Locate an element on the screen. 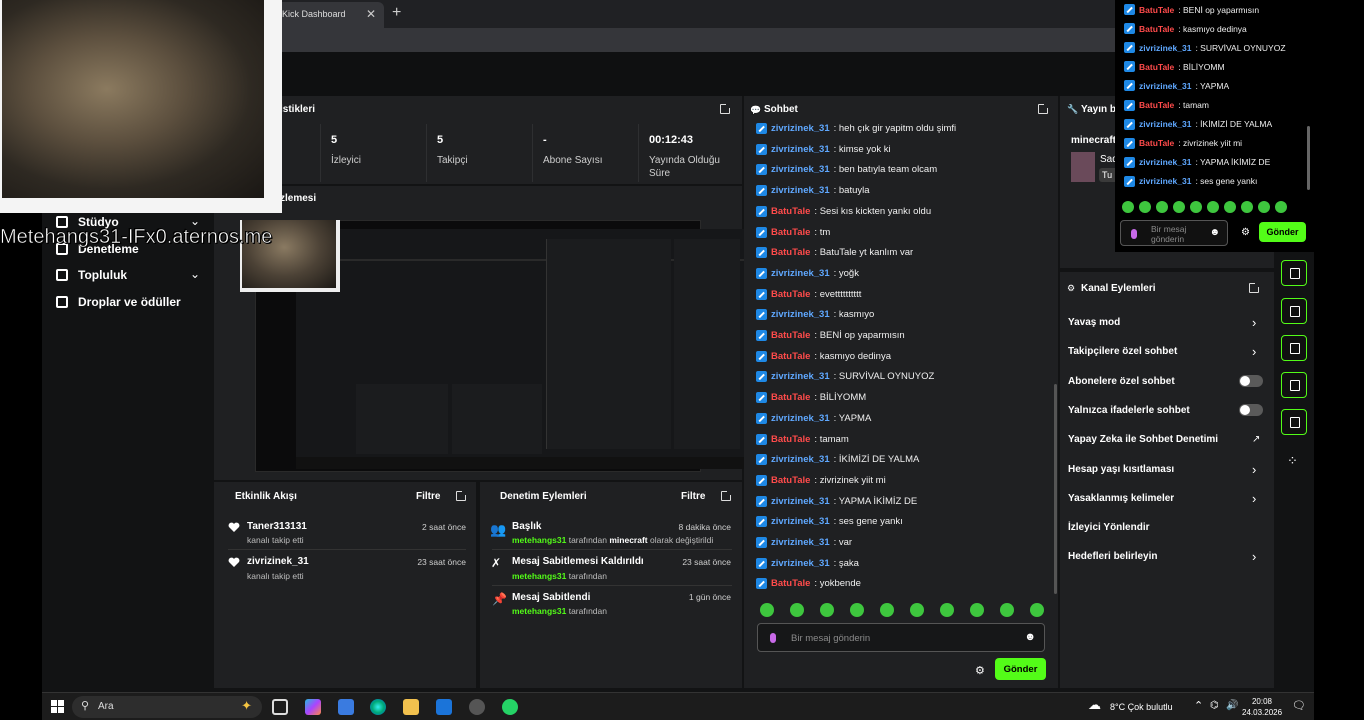 This screenshot has height=720, width=1364. nav-item-drops: Droplar ve ödüller is located at coordinates (118, 302).